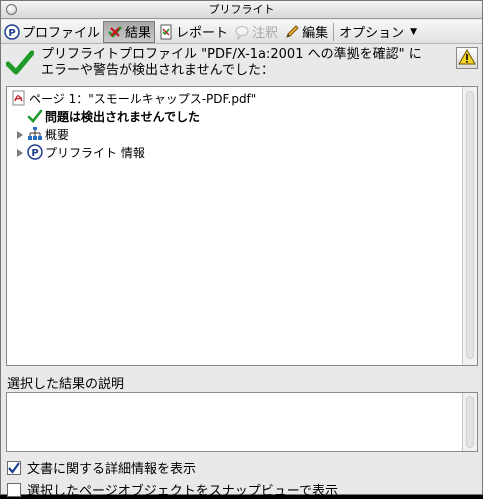 The height and width of the screenshot is (499, 483). I want to click on tree-item-preflight-info: P プリフライト 情報, so click(80, 152).